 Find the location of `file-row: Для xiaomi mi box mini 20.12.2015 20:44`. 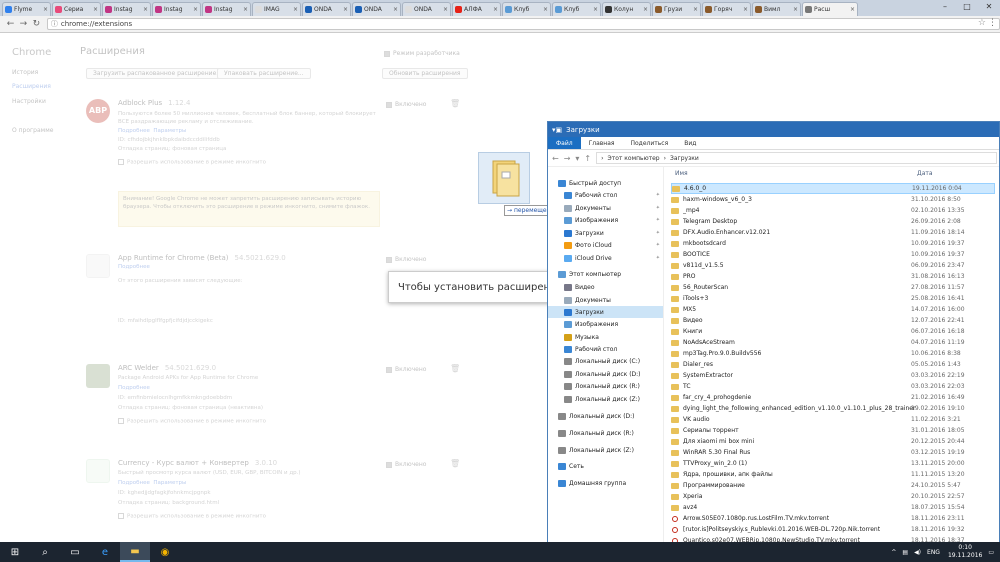

file-row: Для xiaomi mi box mini 20.12.2015 20:44 is located at coordinates (833, 441).